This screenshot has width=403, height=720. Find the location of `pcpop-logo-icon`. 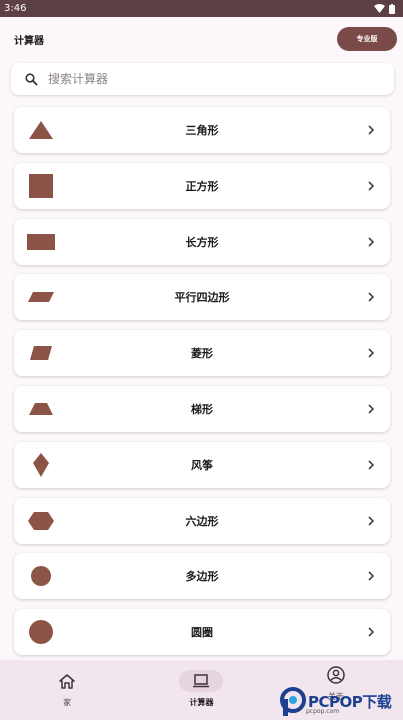

pcpop-logo-icon is located at coordinates (293, 701).